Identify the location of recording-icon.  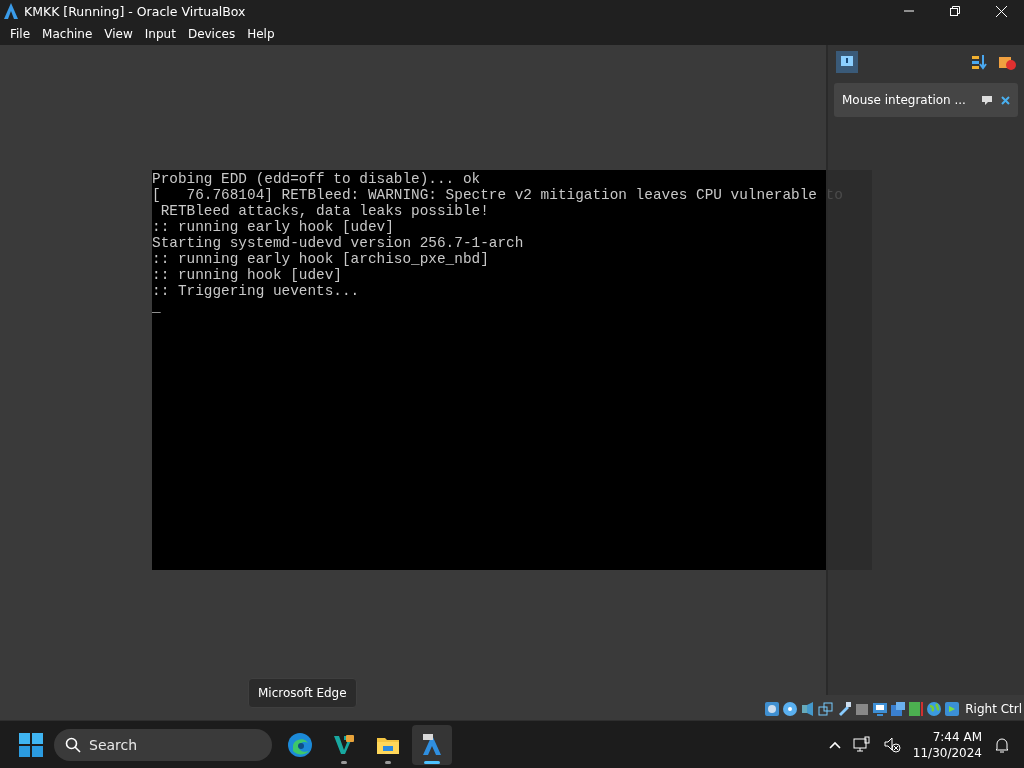
(898, 708).